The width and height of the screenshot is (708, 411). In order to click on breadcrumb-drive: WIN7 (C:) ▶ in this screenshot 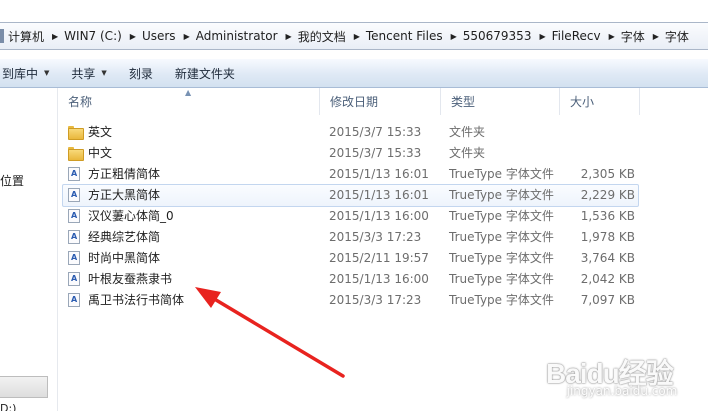, I will do `click(103, 36)`.